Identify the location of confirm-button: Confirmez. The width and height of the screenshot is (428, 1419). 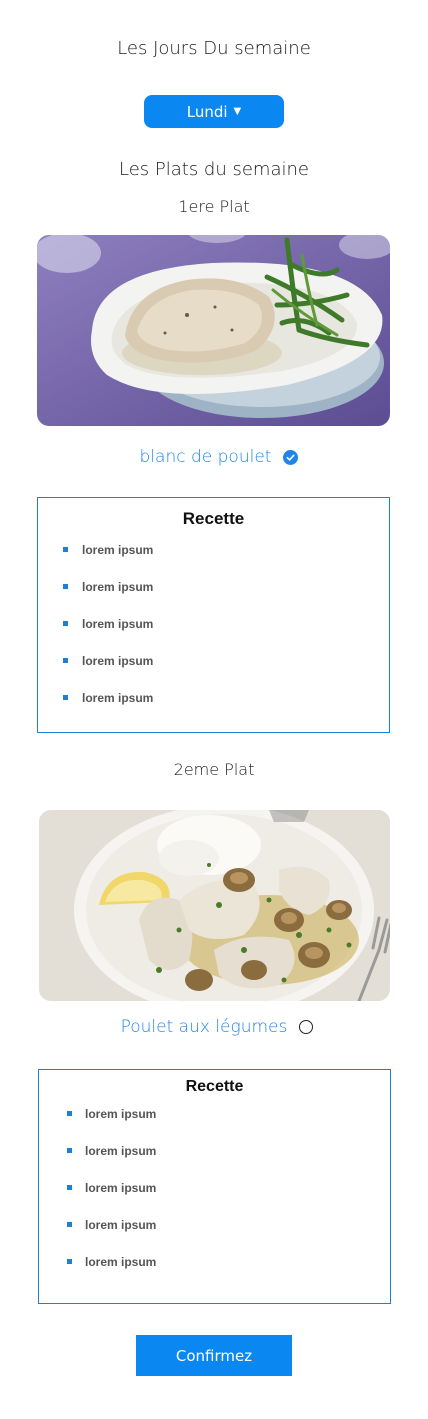
(214, 1355).